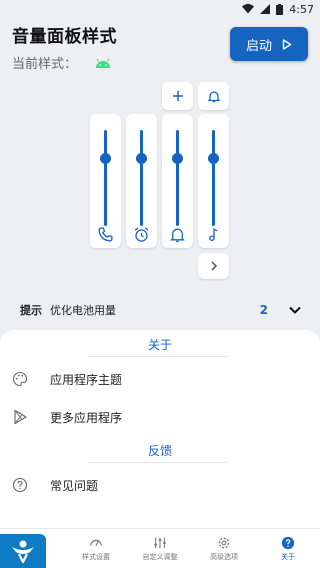 Image resolution: width=320 pixels, height=568 pixels. Describe the element at coordinates (83, 310) in the screenshot. I see `tip-text: 优化电池用量` at that location.